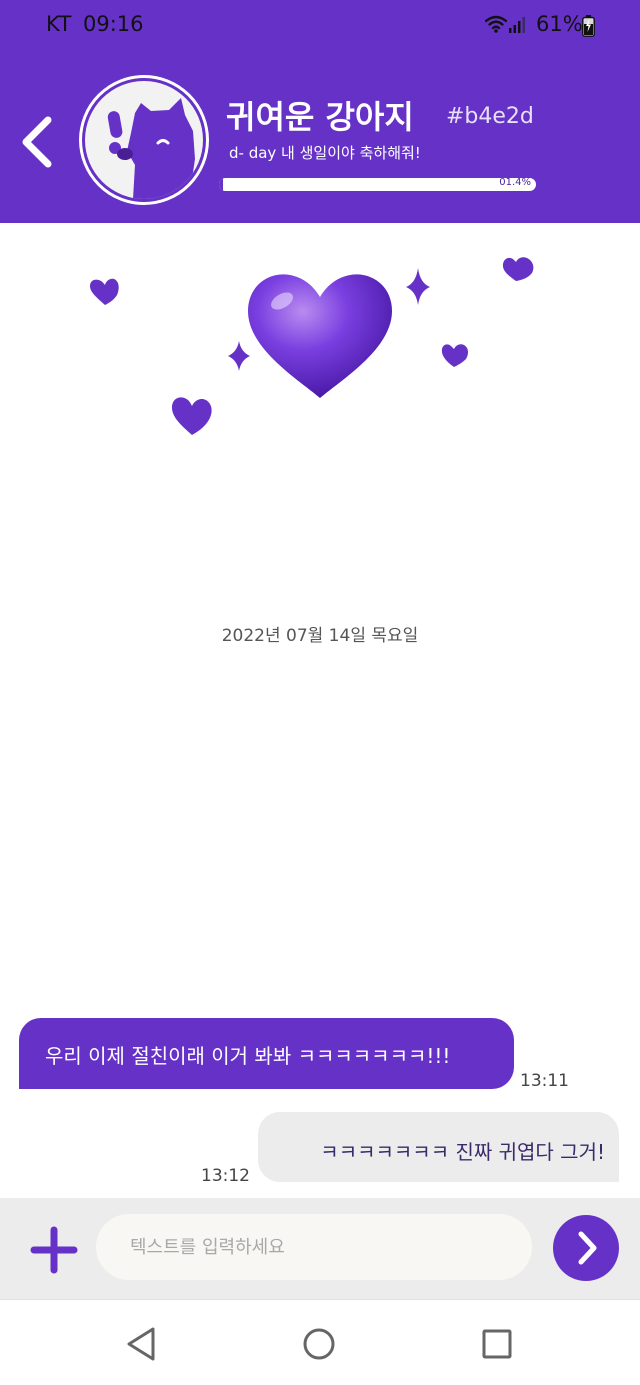  What do you see at coordinates (496, 24) in the screenshot?
I see `wifi-icon` at bounding box center [496, 24].